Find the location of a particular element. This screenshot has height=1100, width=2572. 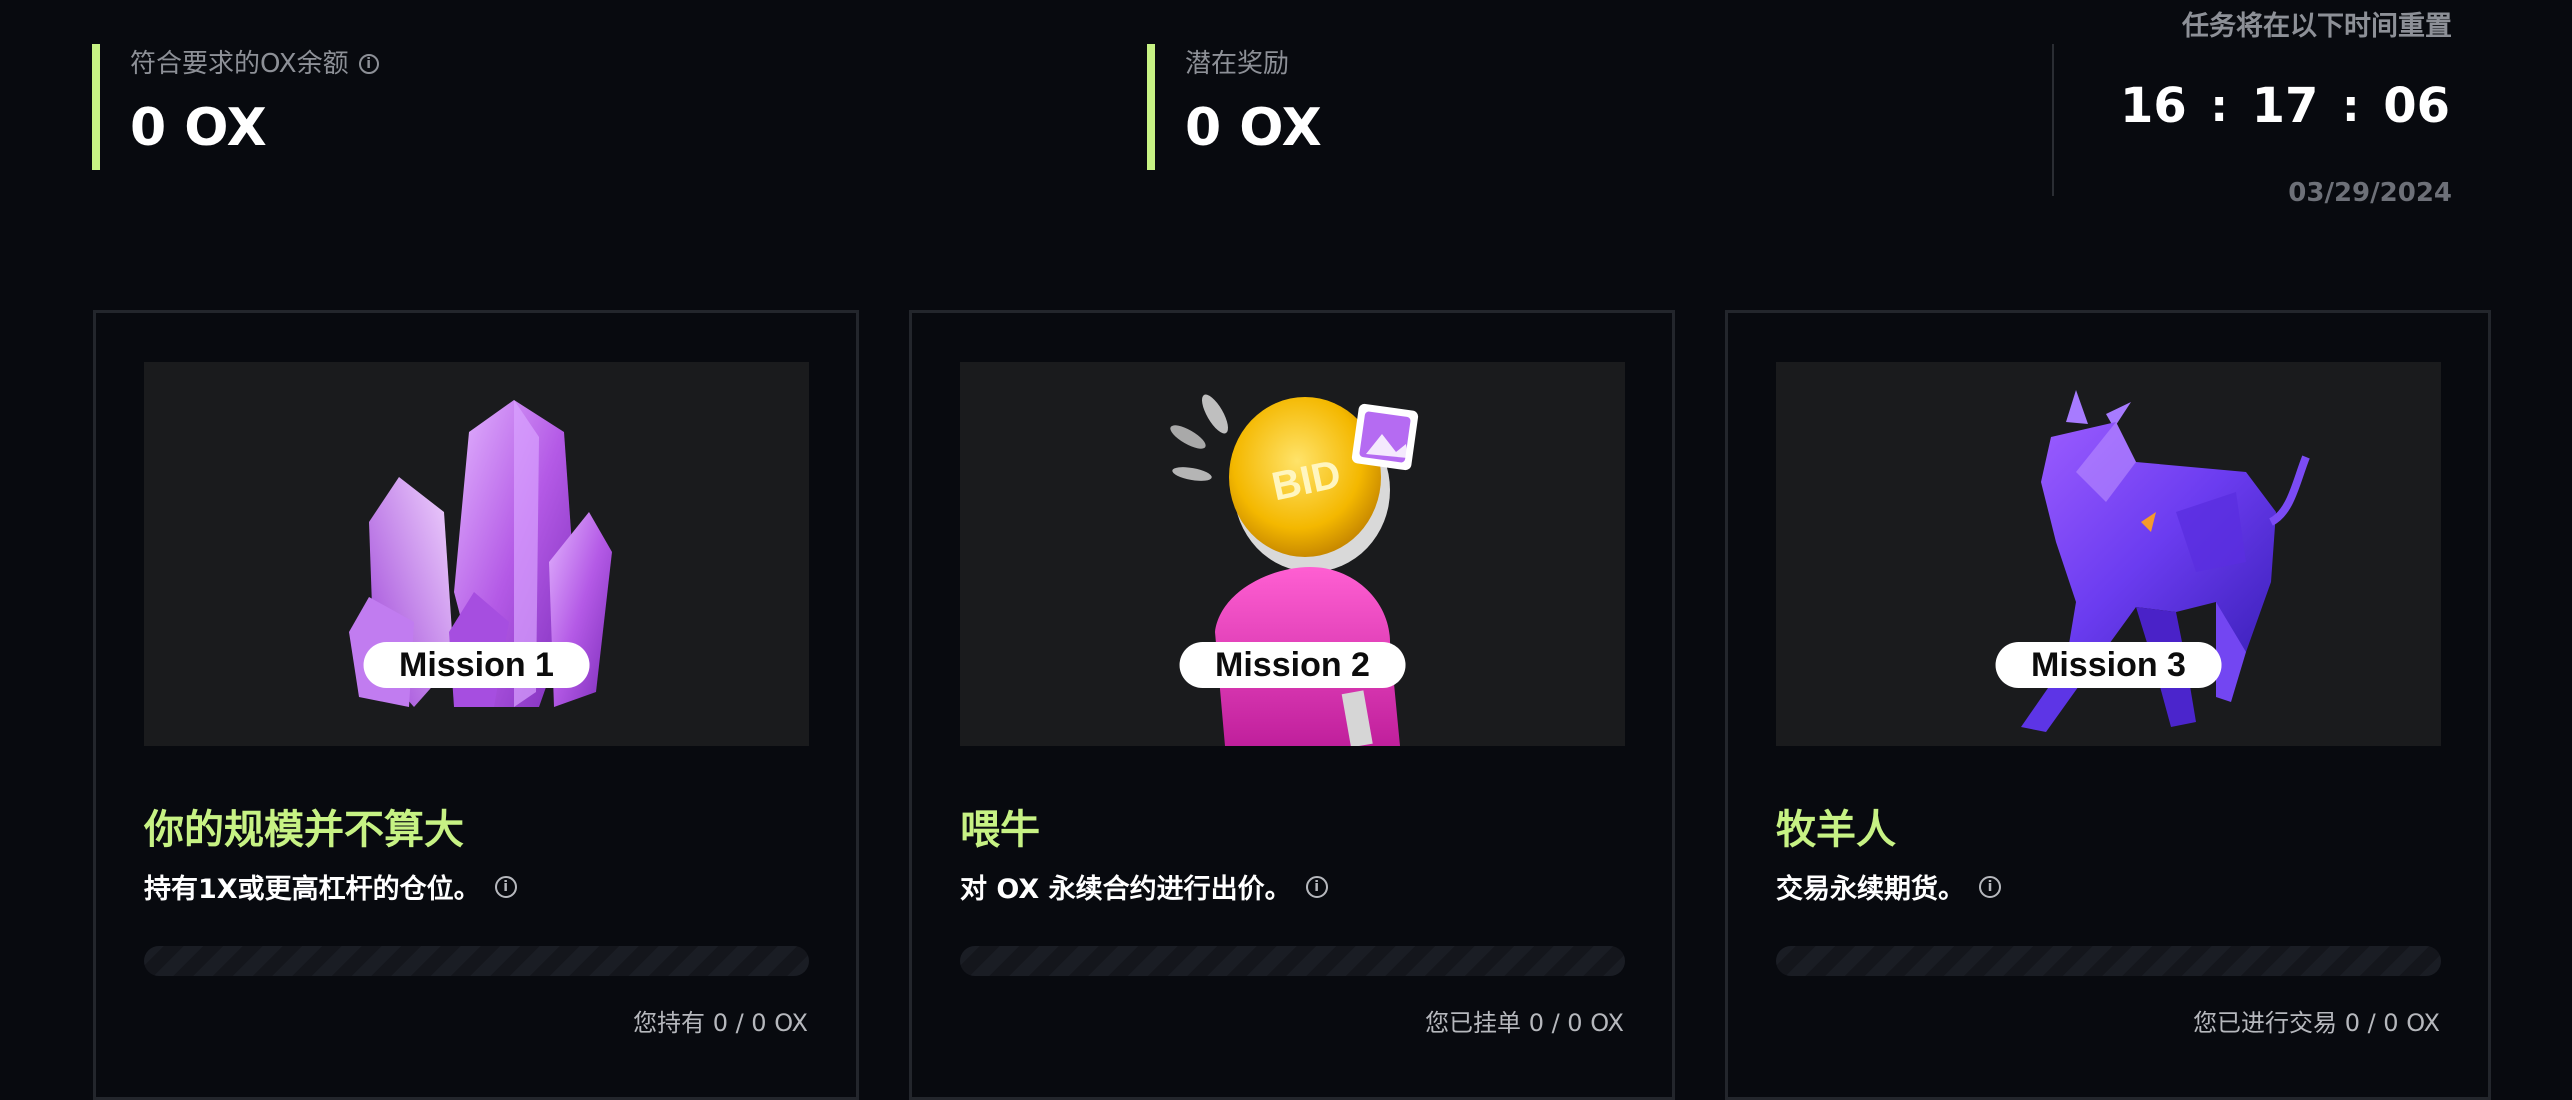

countdown-minutes: 17 is located at coordinates (2285, 106).